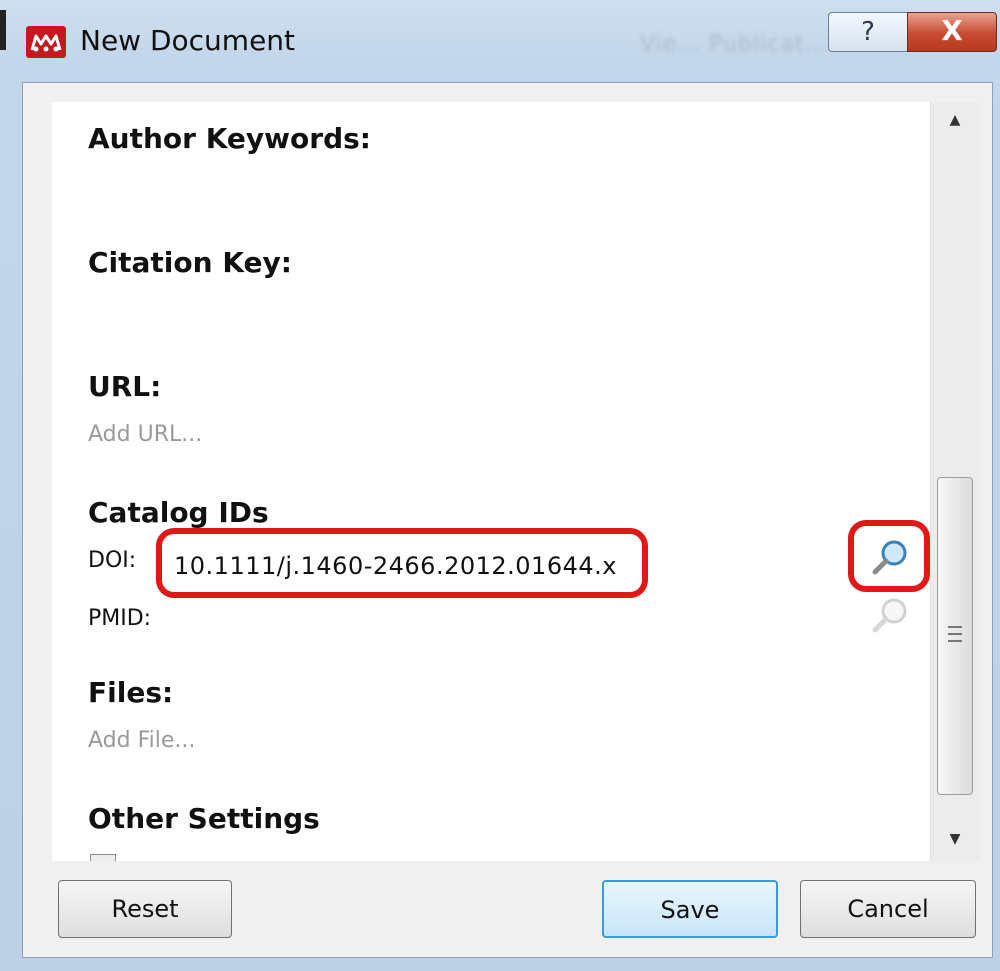 The width and height of the screenshot is (1000, 971). Describe the element at coordinates (395, 566) in the screenshot. I see `doi-input: 10.1111/j.1460-2466.2012.01644.x` at that location.